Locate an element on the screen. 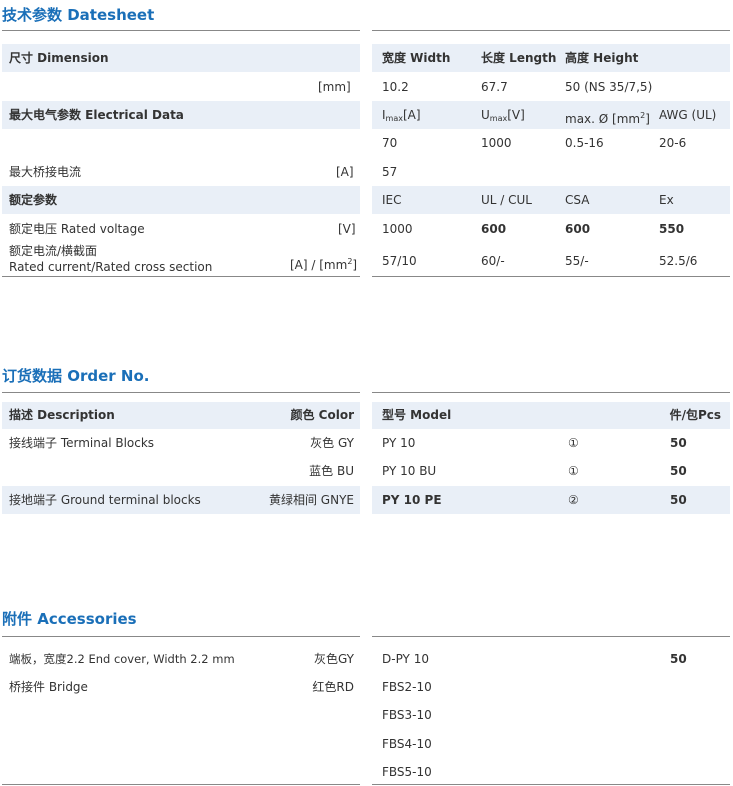 This screenshot has width=733, height=786. awg-value: 20-6 is located at coordinates (673, 143).